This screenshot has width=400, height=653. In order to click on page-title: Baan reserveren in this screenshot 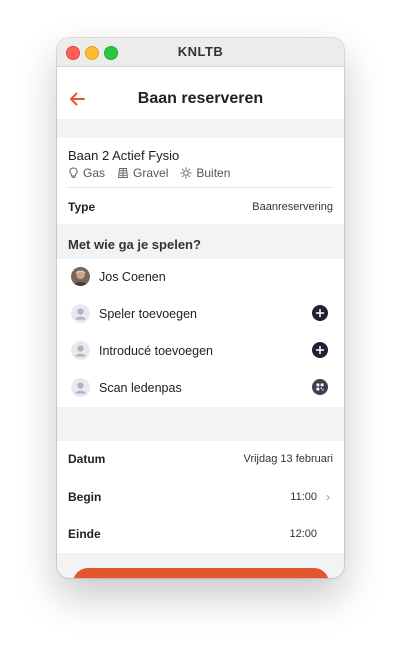, I will do `click(200, 98)`.